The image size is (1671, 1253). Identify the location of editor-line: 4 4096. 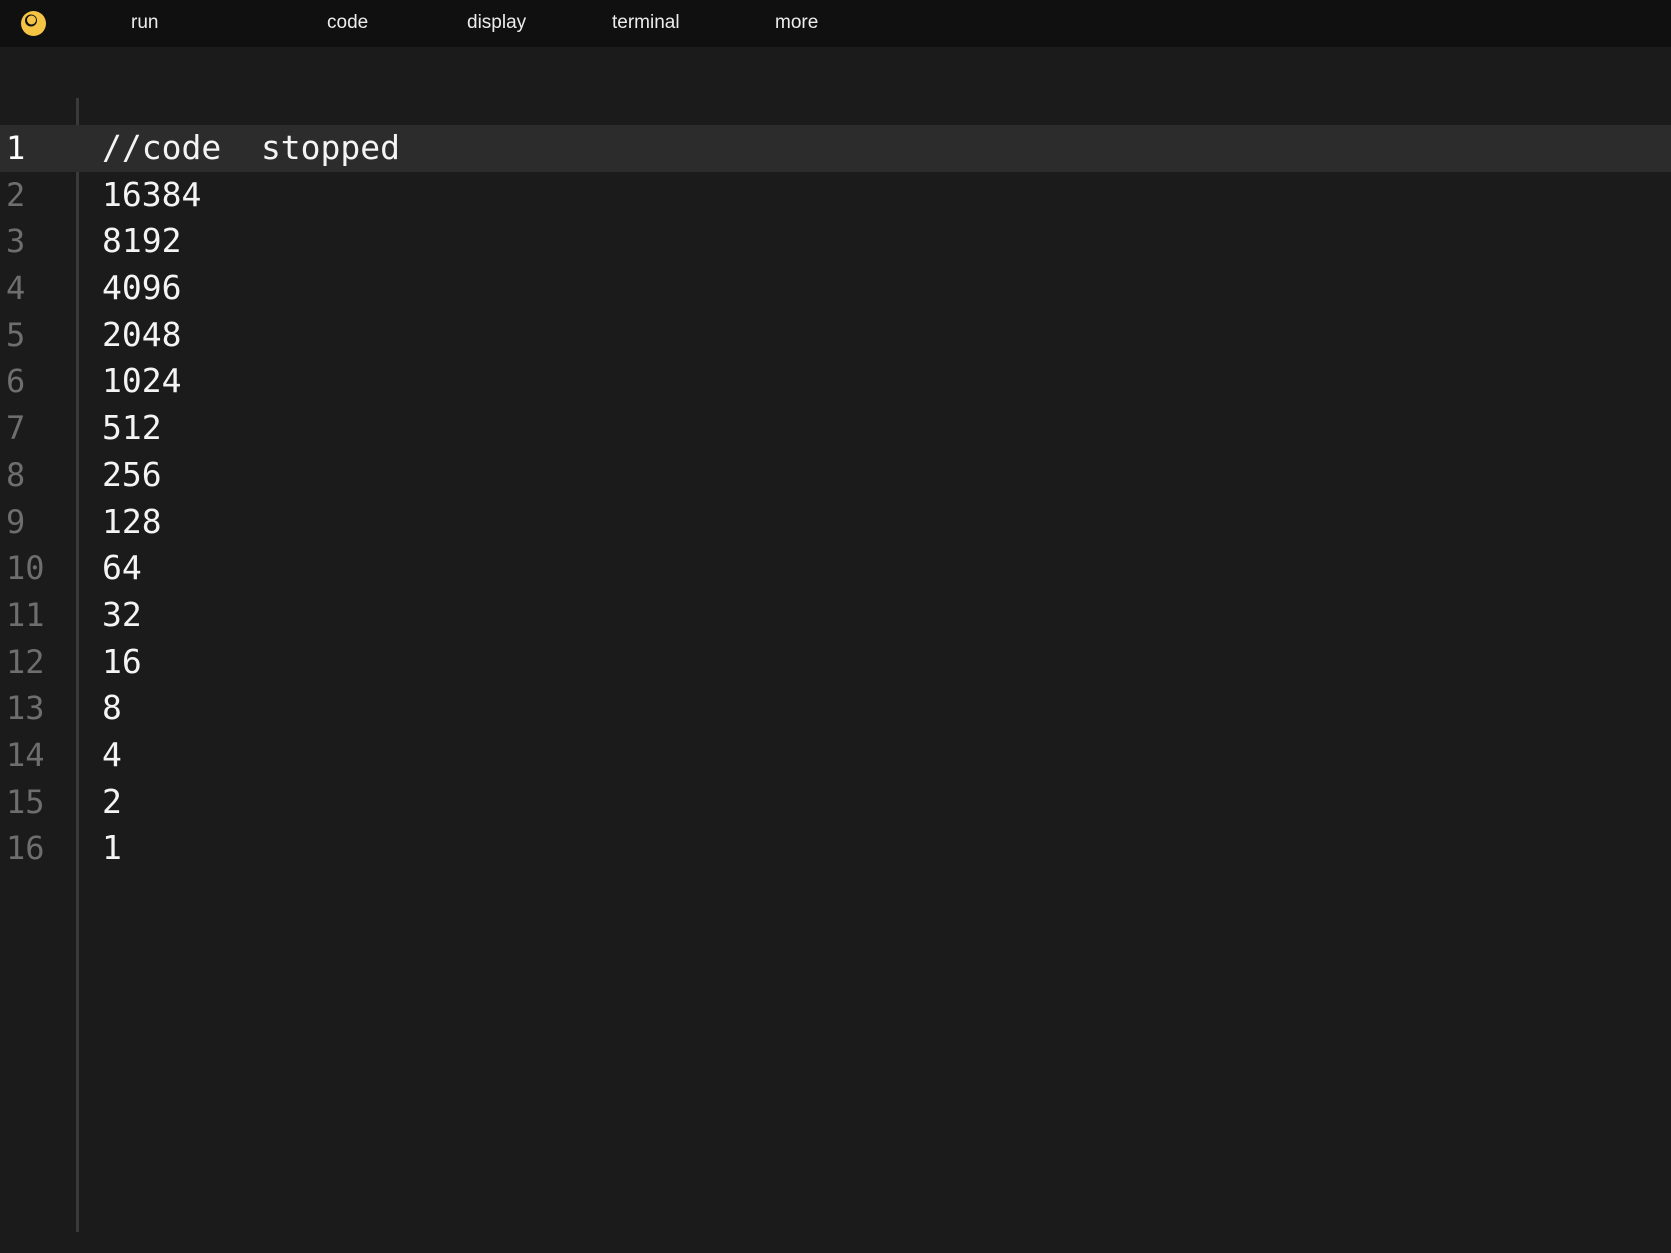
(835, 288).